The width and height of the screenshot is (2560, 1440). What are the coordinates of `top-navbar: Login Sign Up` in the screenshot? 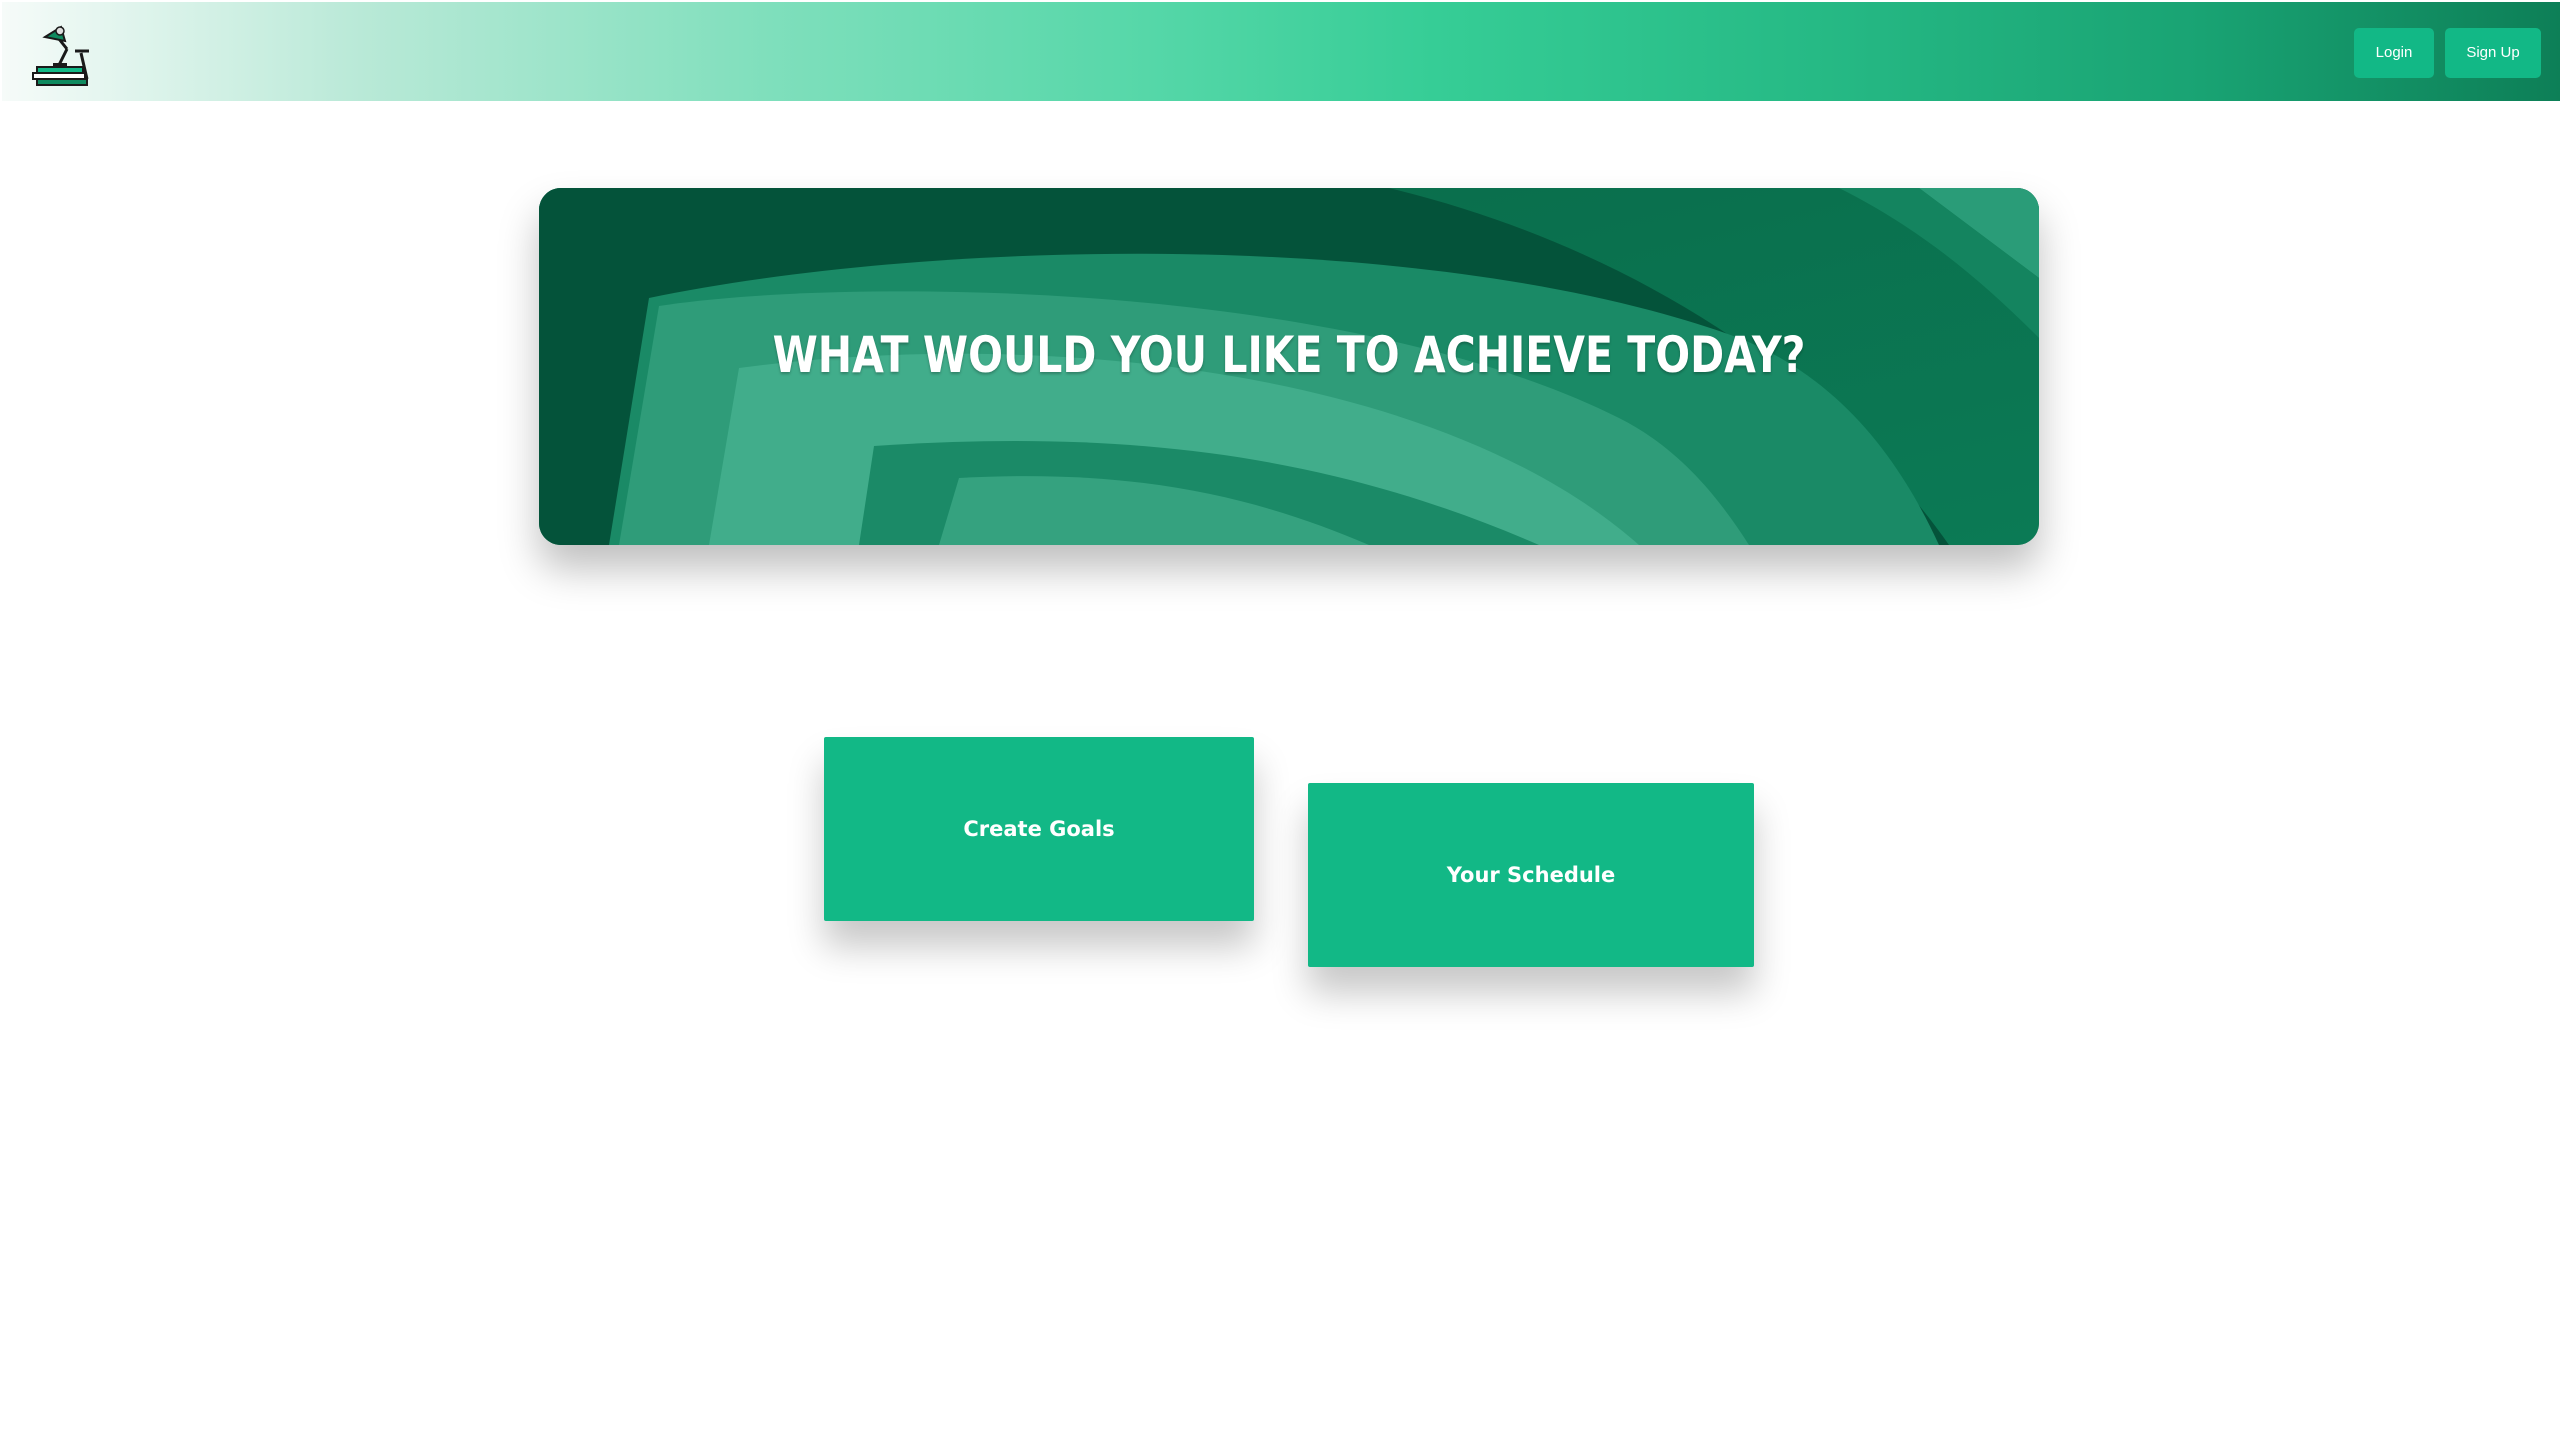 It's located at (1281, 51).